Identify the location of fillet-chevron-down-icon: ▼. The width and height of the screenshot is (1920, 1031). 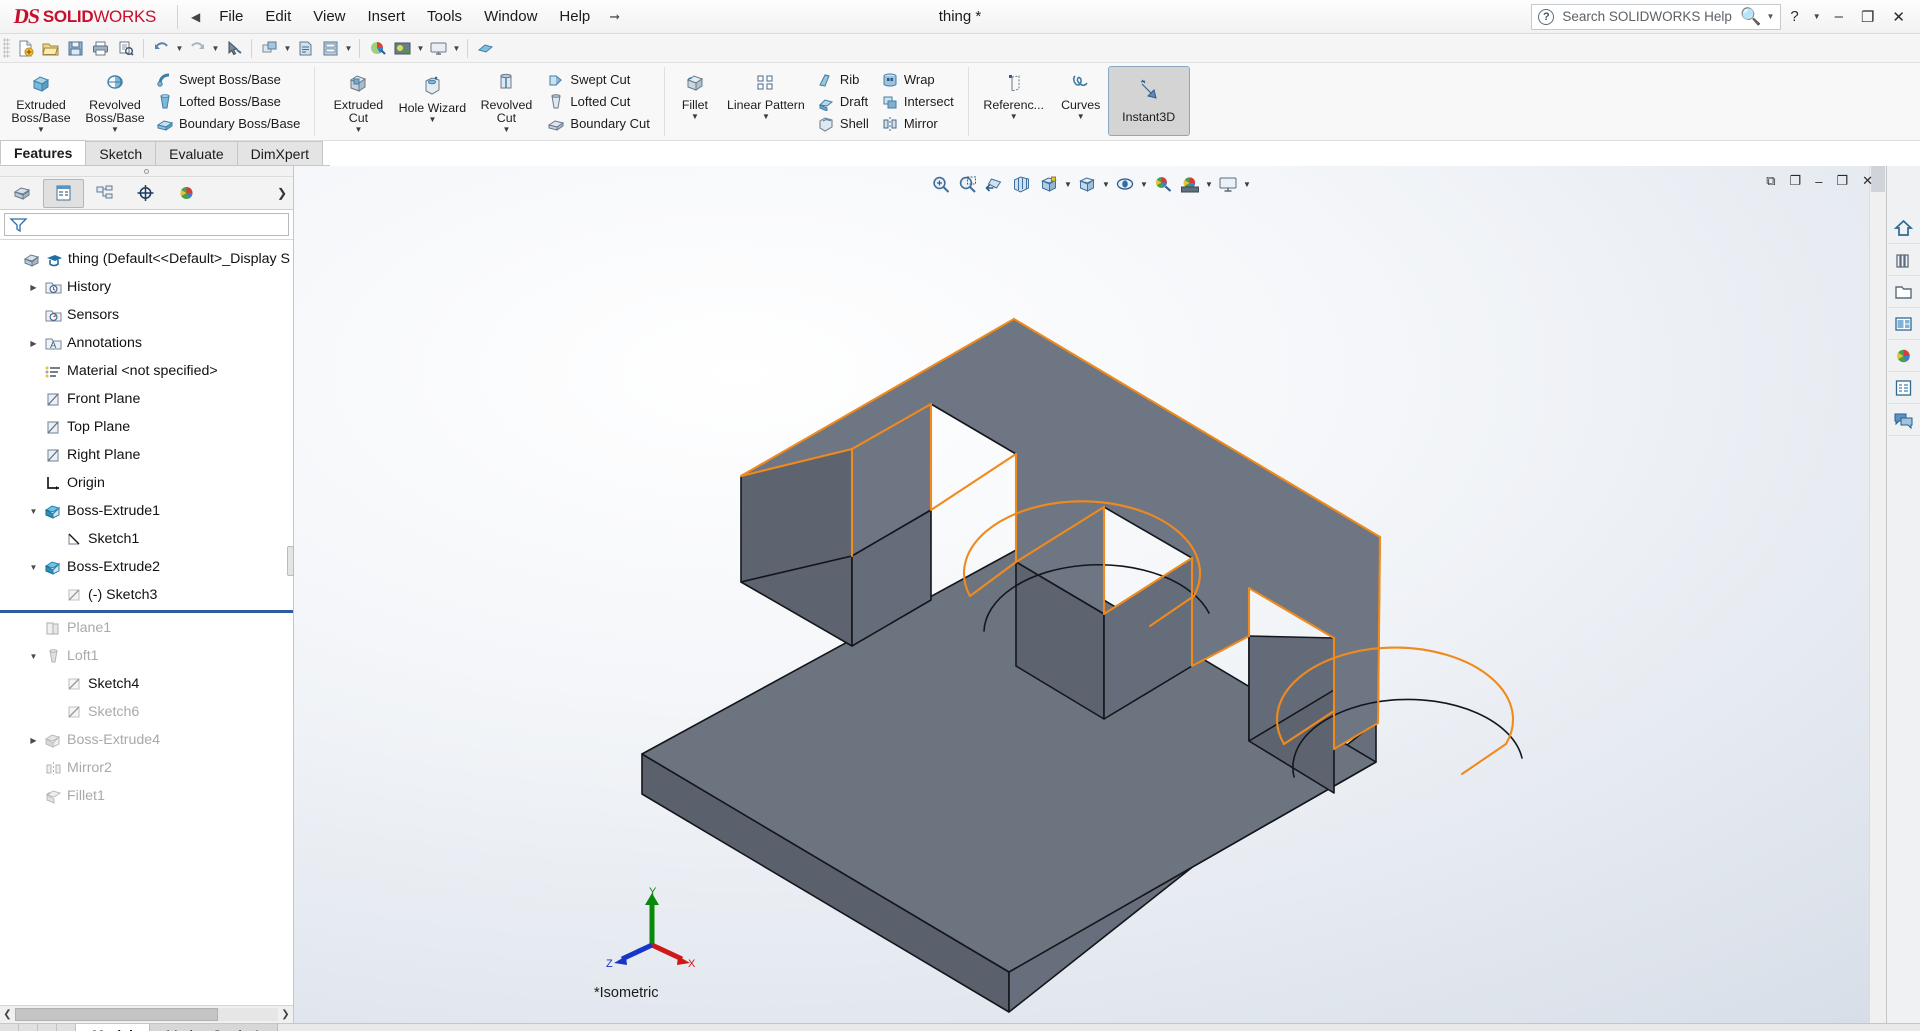
(695, 116).